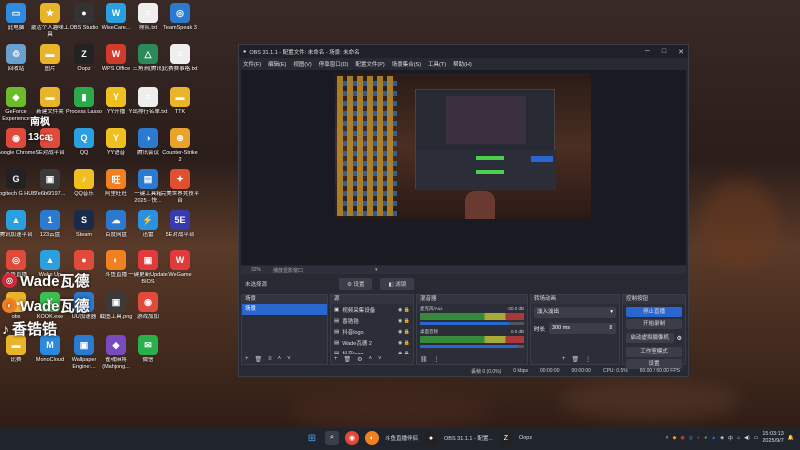  Describe the element at coordinates (582, 328) in the screenshot. I see `duration-input: 300 ms ⇕` at that location.